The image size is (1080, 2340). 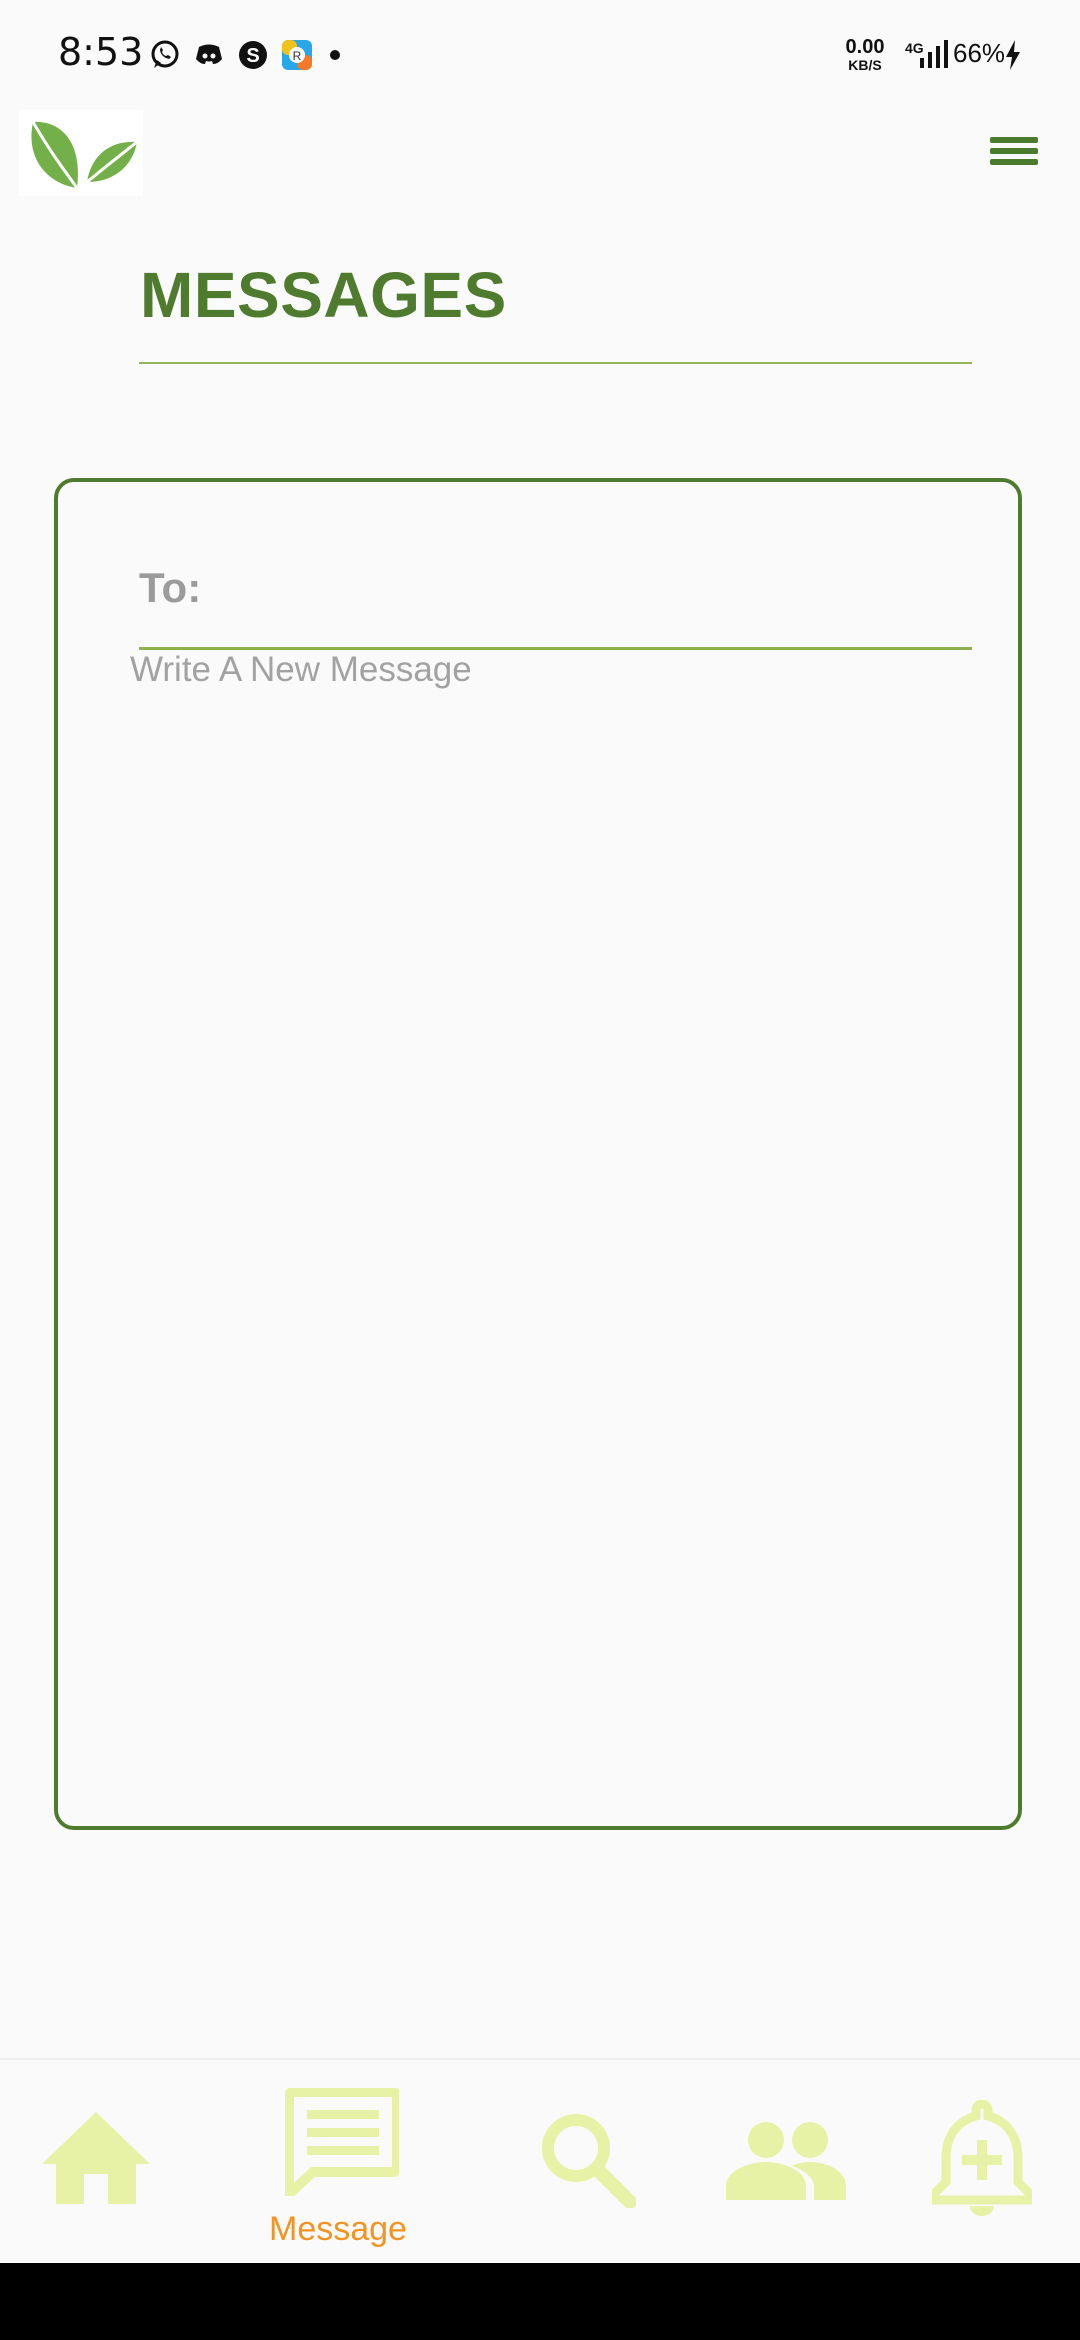 I want to click on home-icon, so click(x=96, y=2158).